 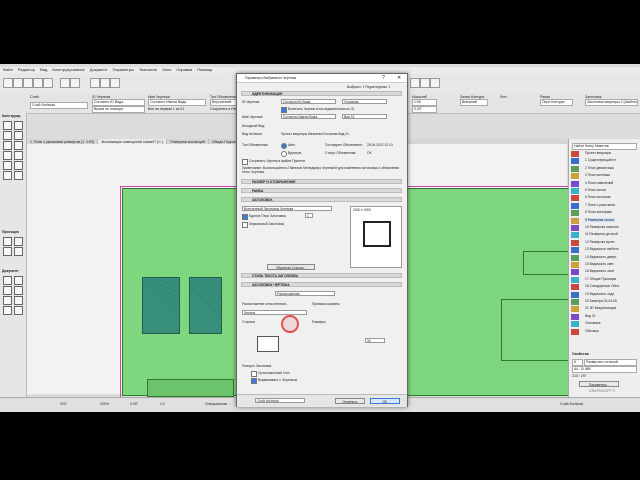 I want to click on anchor-selector, so click(x=268, y=344).